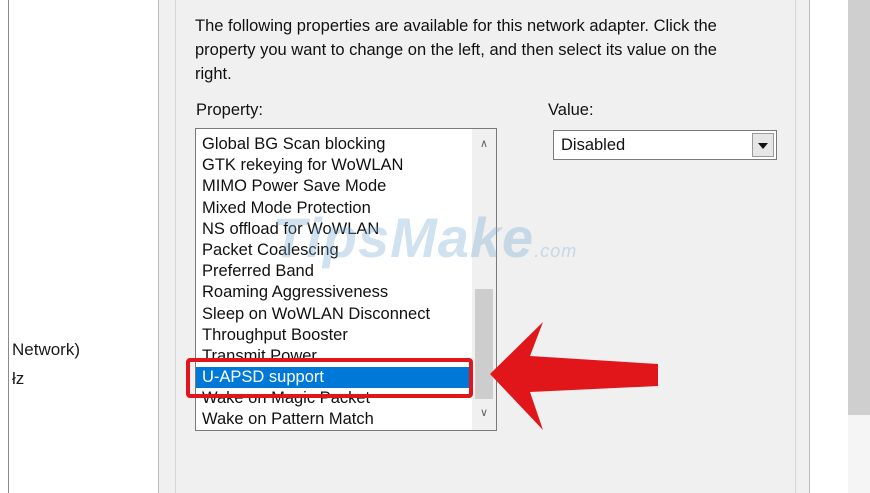 Image resolution: width=870 pixels, height=493 pixels. What do you see at coordinates (333, 144) in the screenshot?
I see `property-item: Global BG Scan blocking` at bounding box center [333, 144].